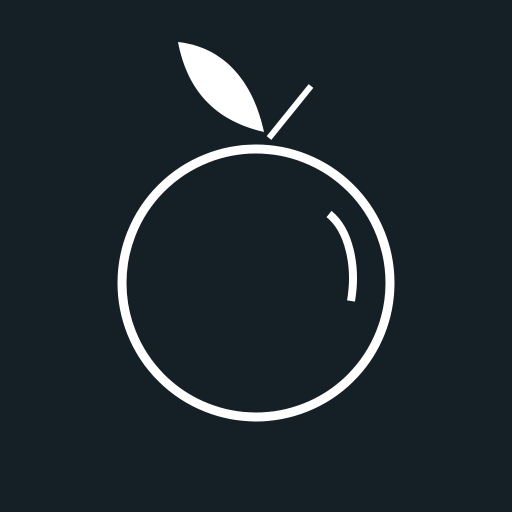 The image size is (512, 512). I want to click on leaf-icon, so click(221, 87).